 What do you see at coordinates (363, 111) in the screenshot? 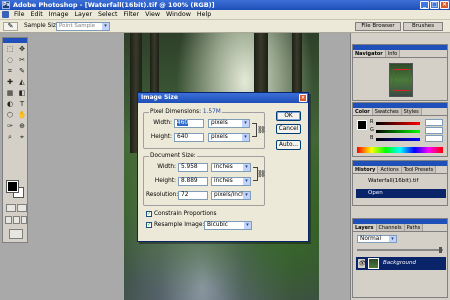
I see `tab-color: Color` at bounding box center [363, 111].